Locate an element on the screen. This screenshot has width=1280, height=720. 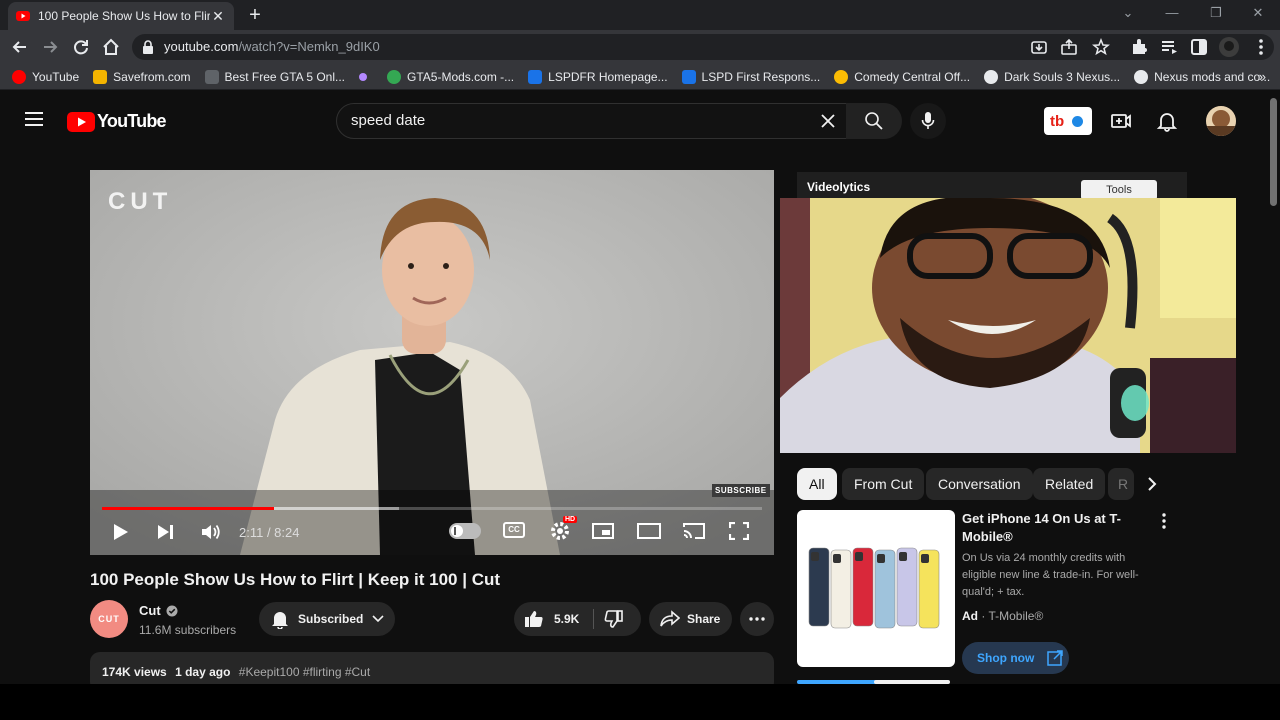
lock-icon is located at coordinates (148, 47).